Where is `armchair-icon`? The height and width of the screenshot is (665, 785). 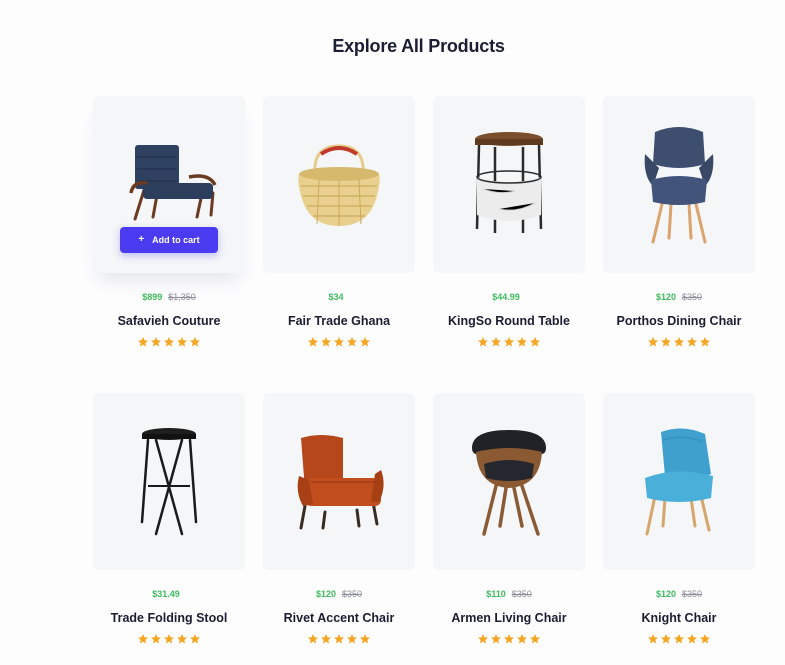 armchair-icon is located at coordinates (173, 183).